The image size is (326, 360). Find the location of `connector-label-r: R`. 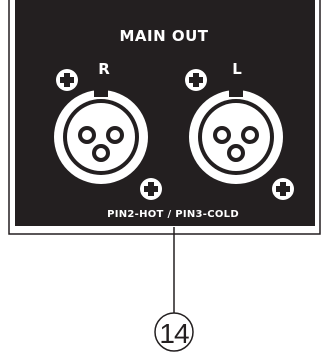

connector-label-r: R is located at coordinates (104, 69).